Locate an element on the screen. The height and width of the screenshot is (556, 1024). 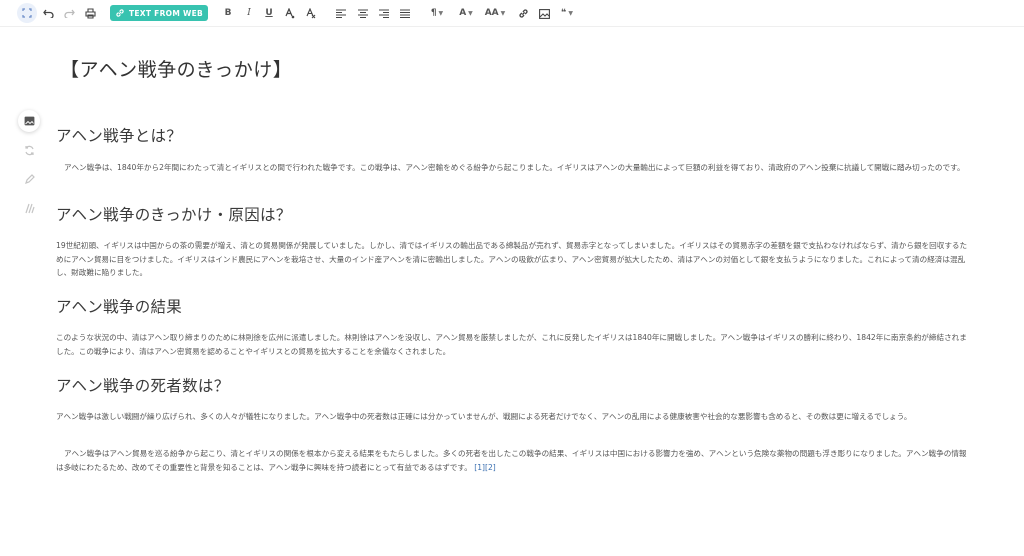
text-from-web-button: TEXT FROM WEB is located at coordinates (159, 13).